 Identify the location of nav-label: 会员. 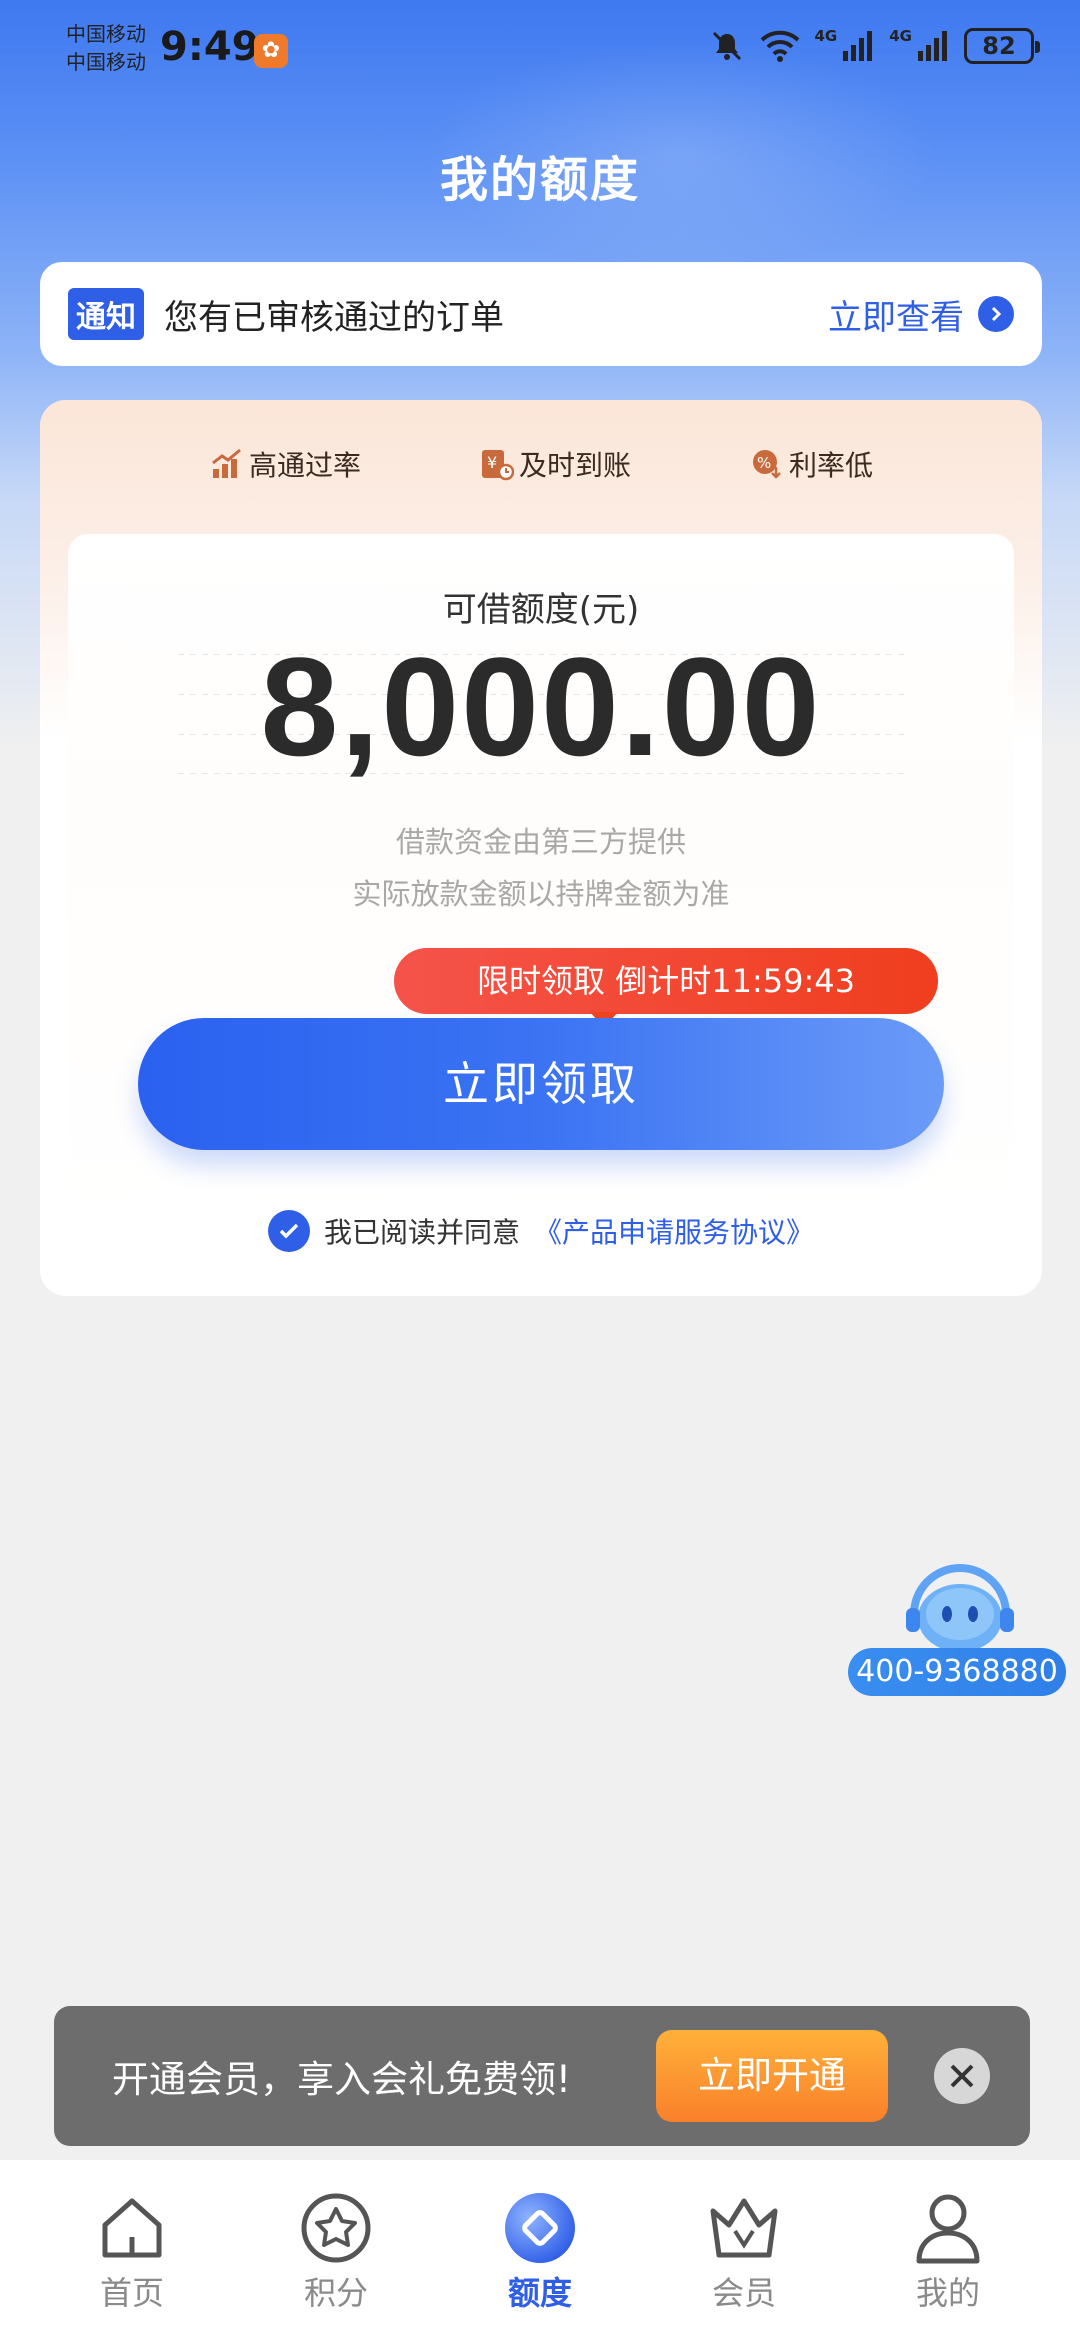
(743, 2293).